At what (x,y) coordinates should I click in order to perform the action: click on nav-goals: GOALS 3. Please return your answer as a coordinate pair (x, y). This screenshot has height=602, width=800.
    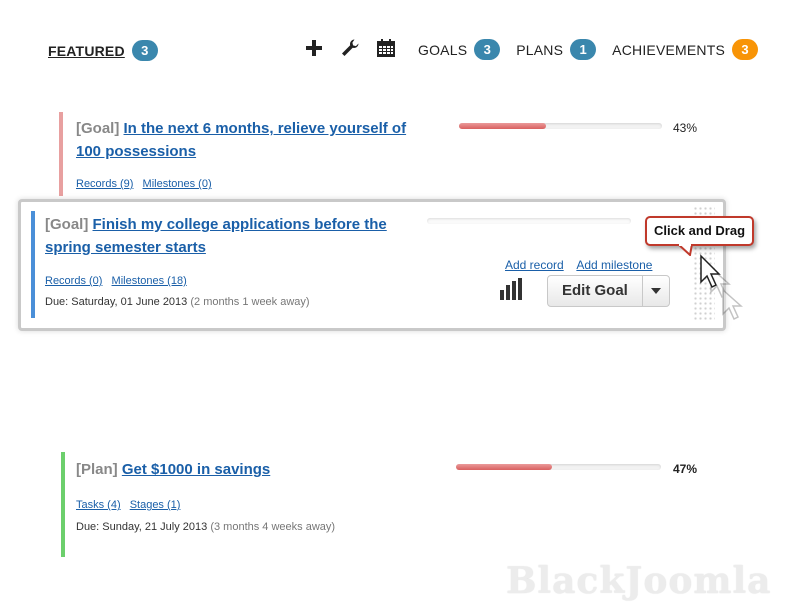
    Looking at the image, I should click on (459, 49).